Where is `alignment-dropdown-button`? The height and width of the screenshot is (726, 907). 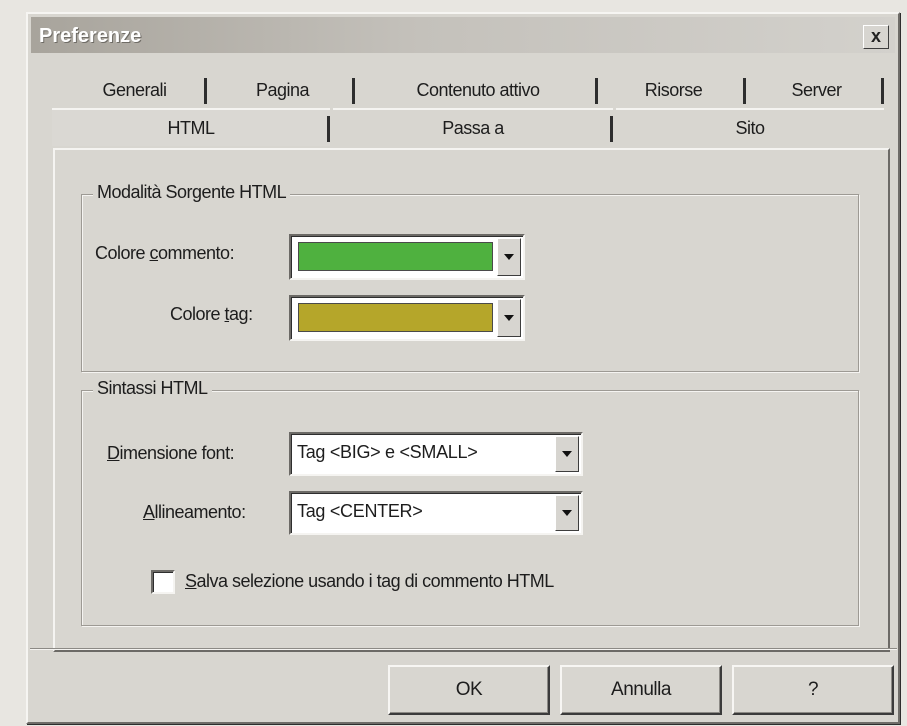 alignment-dropdown-button is located at coordinates (567, 513).